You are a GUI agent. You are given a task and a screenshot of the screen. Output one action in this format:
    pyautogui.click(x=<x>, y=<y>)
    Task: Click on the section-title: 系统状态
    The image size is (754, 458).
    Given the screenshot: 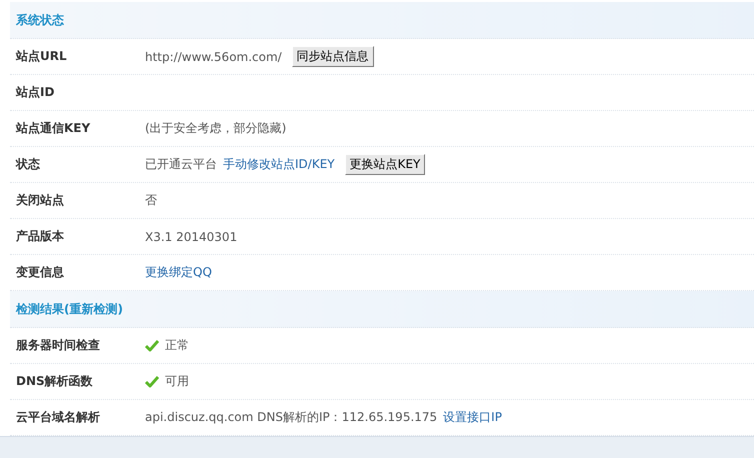 What is the action you would take?
    pyautogui.click(x=40, y=20)
    